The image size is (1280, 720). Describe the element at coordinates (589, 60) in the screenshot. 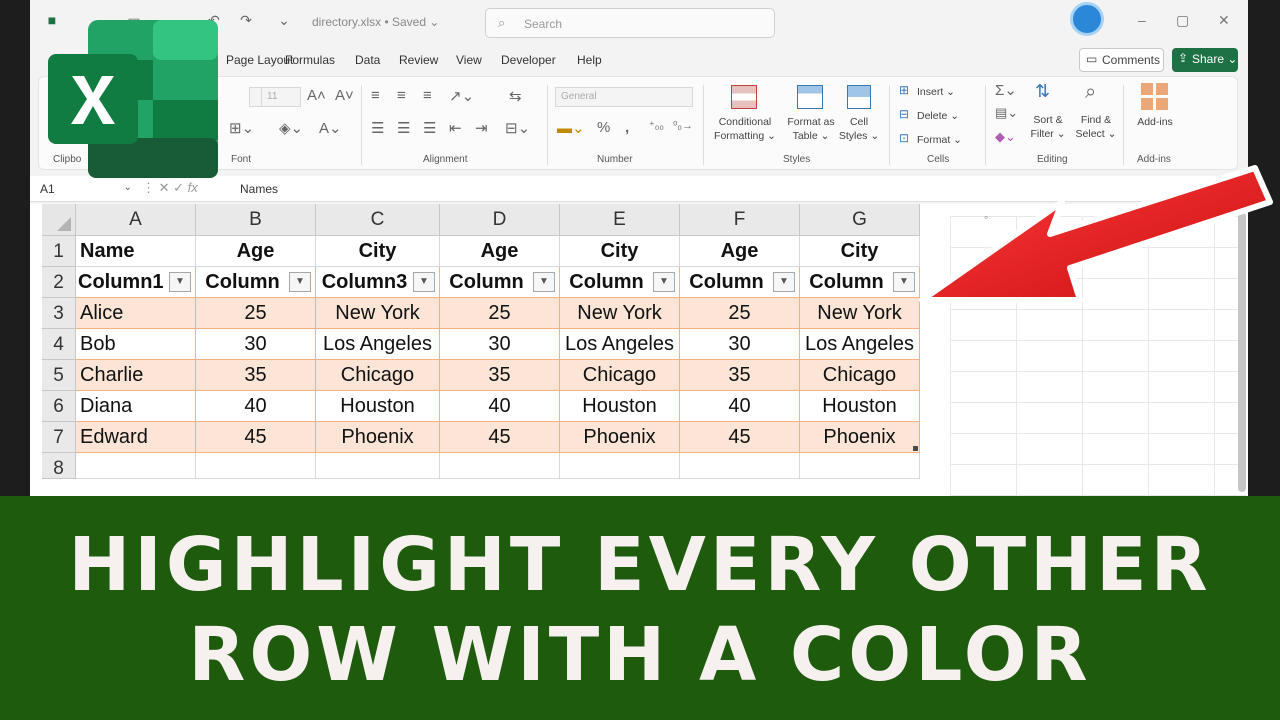

I see `tab-help: Help` at that location.